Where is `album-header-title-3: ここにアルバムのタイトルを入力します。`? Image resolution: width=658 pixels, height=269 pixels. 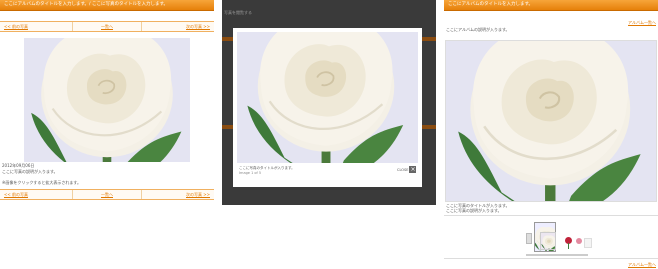
album-header-title-3: ここにアルバムのタイトルを入力します。 is located at coordinates (491, 4).